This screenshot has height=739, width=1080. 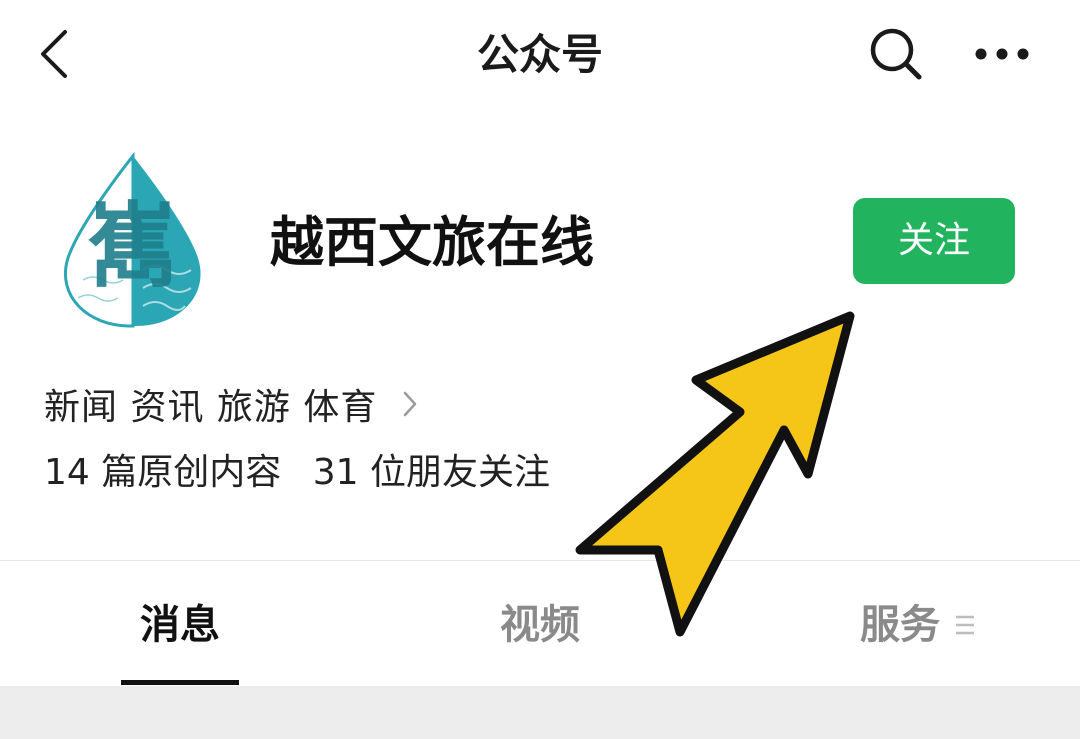 I want to click on chevron-left-icon, so click(x=54, y=54).